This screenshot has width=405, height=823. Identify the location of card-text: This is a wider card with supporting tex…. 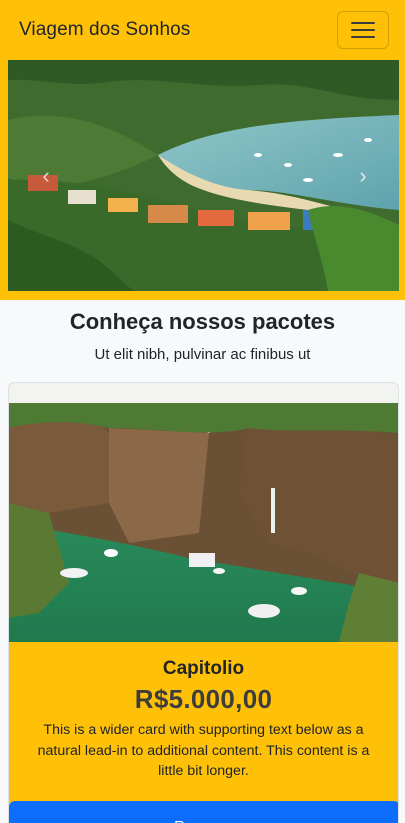
(203, 750).